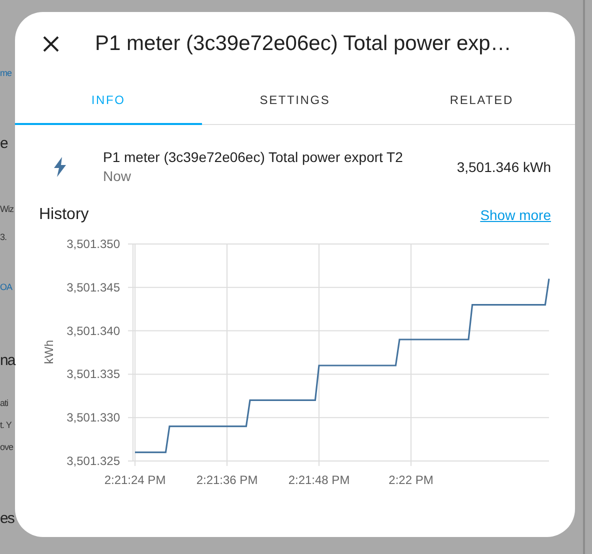 This screenshot has height=554, width=592. Describe the element at coordinates (227, 480) in the screenshot. I see `x-axis-label: 2:21:36 PM` at that location.